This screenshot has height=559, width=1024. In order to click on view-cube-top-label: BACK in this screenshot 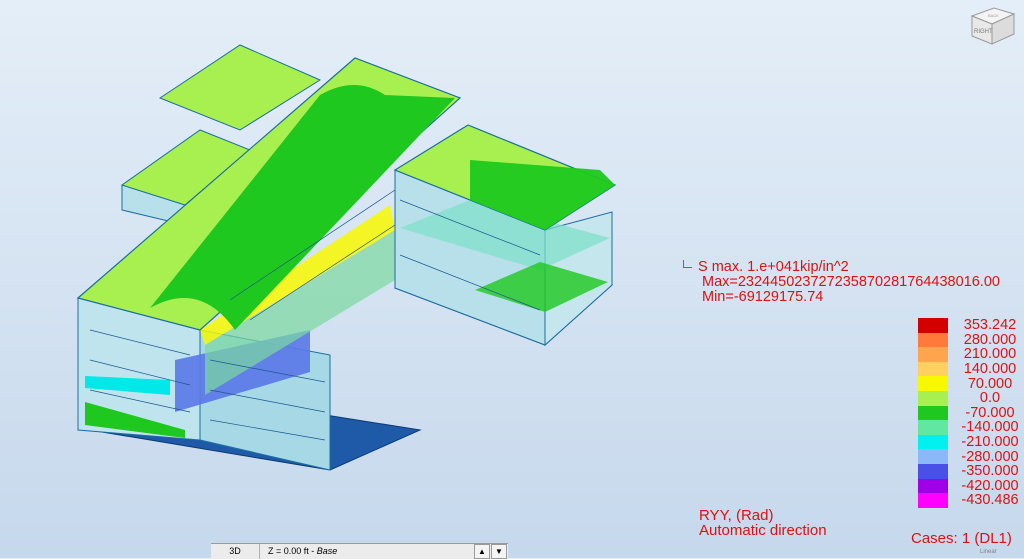, I will do `click(993, 15)`.